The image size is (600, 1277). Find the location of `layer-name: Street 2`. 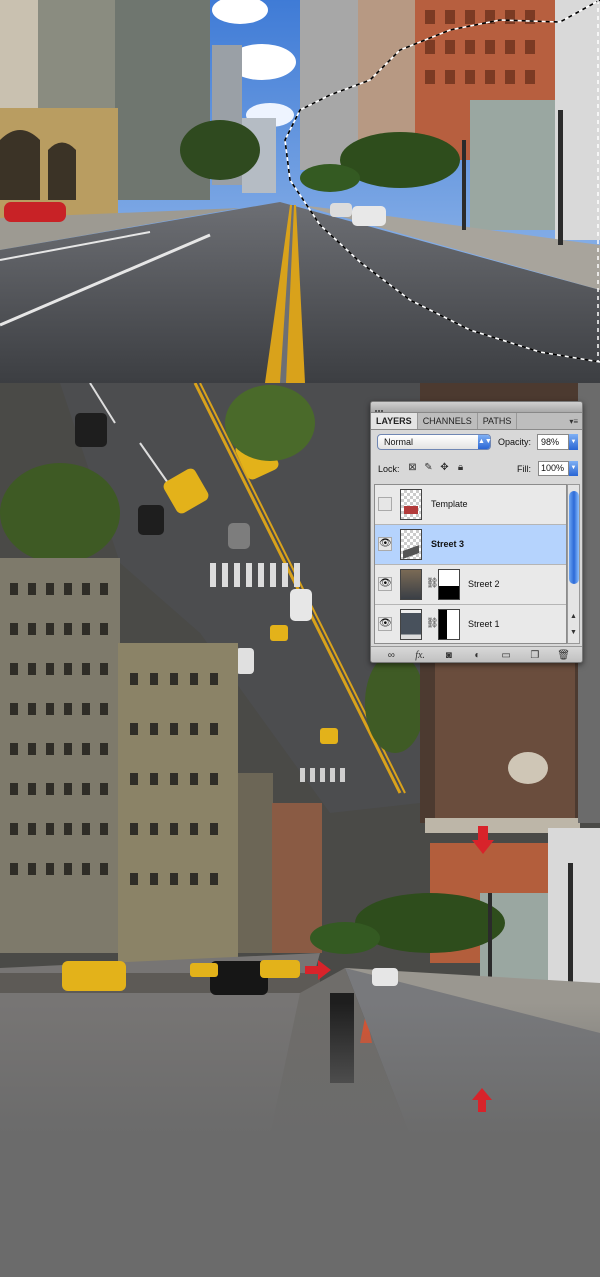

layer-name: Street 2 is located at coordinates (484, 584).